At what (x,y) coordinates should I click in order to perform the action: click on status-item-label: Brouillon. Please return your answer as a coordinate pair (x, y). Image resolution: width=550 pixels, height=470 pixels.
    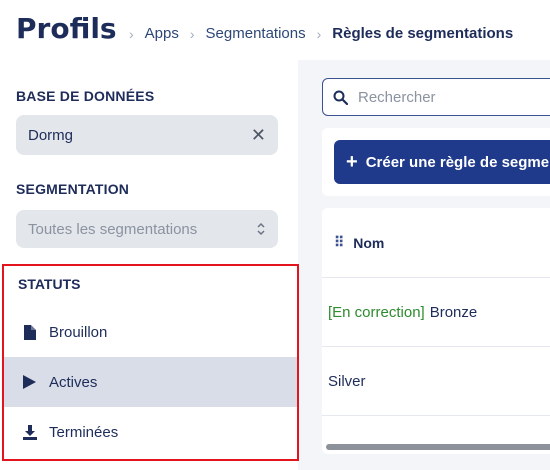
    Looking at the image, I should click on (78, 332).